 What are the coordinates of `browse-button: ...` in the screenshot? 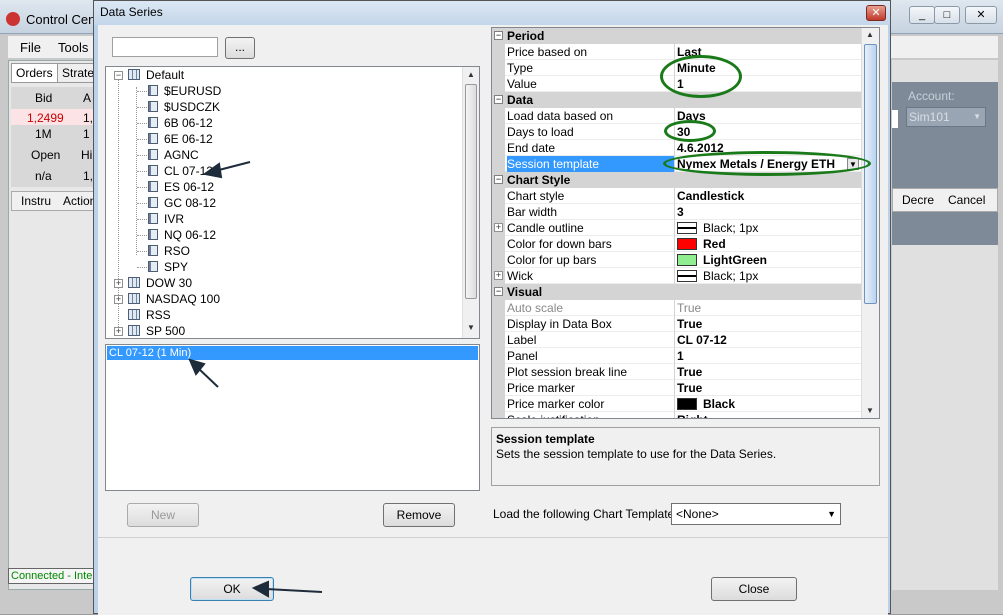 It's located at (240, 48).